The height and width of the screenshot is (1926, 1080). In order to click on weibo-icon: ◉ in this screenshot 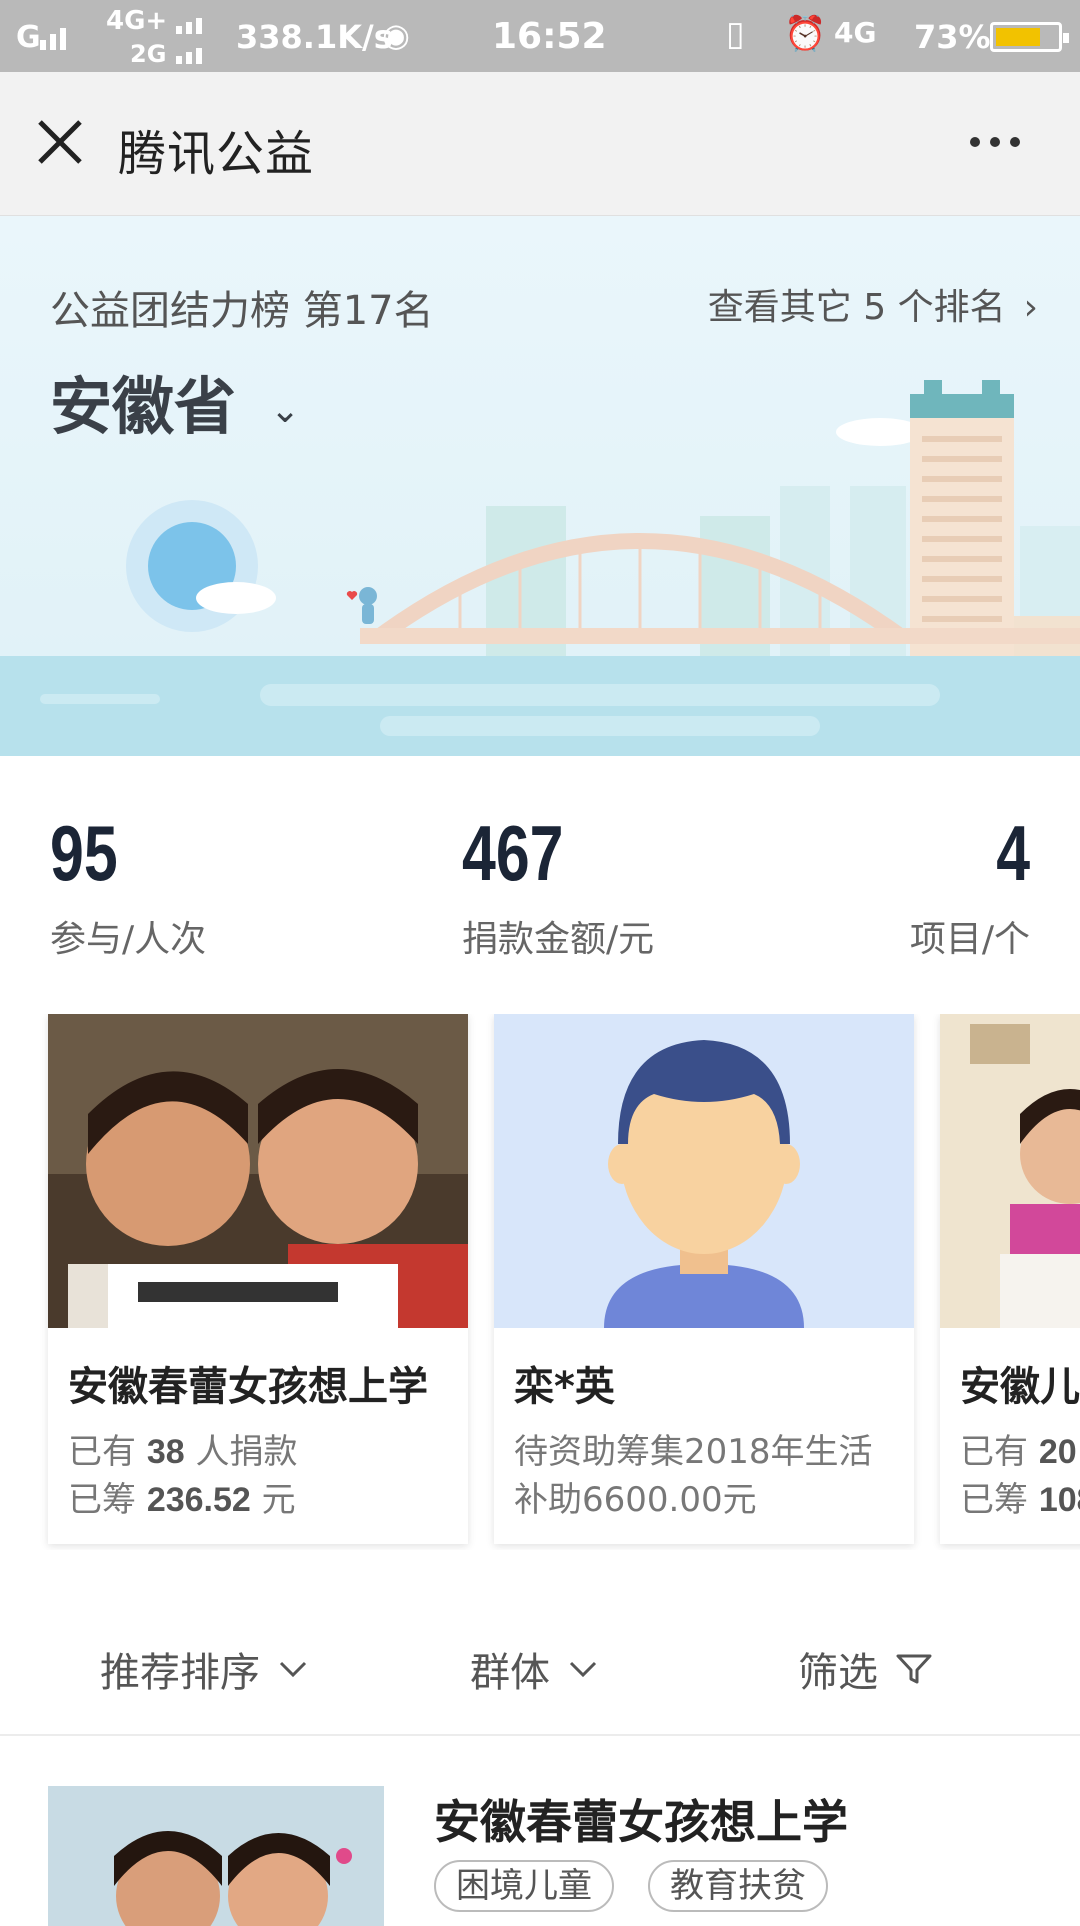, I will do `click(396, 35)`.